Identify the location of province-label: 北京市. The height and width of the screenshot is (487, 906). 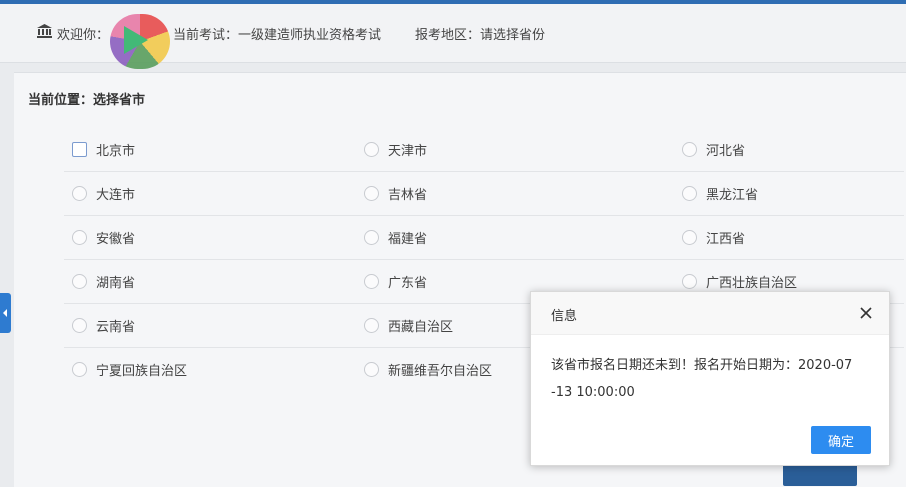
(116, 151).